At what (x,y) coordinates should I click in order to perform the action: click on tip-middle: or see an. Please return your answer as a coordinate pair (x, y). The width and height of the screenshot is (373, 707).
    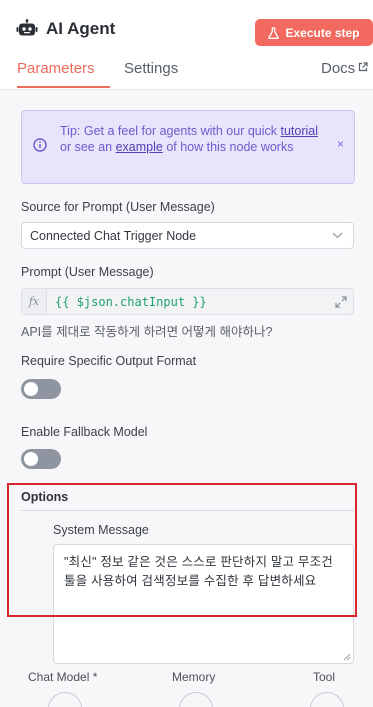
    Looking at the image, I should click on (88, 147).